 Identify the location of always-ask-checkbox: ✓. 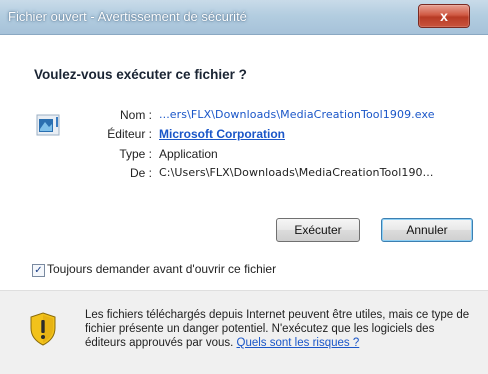
(38, 270).